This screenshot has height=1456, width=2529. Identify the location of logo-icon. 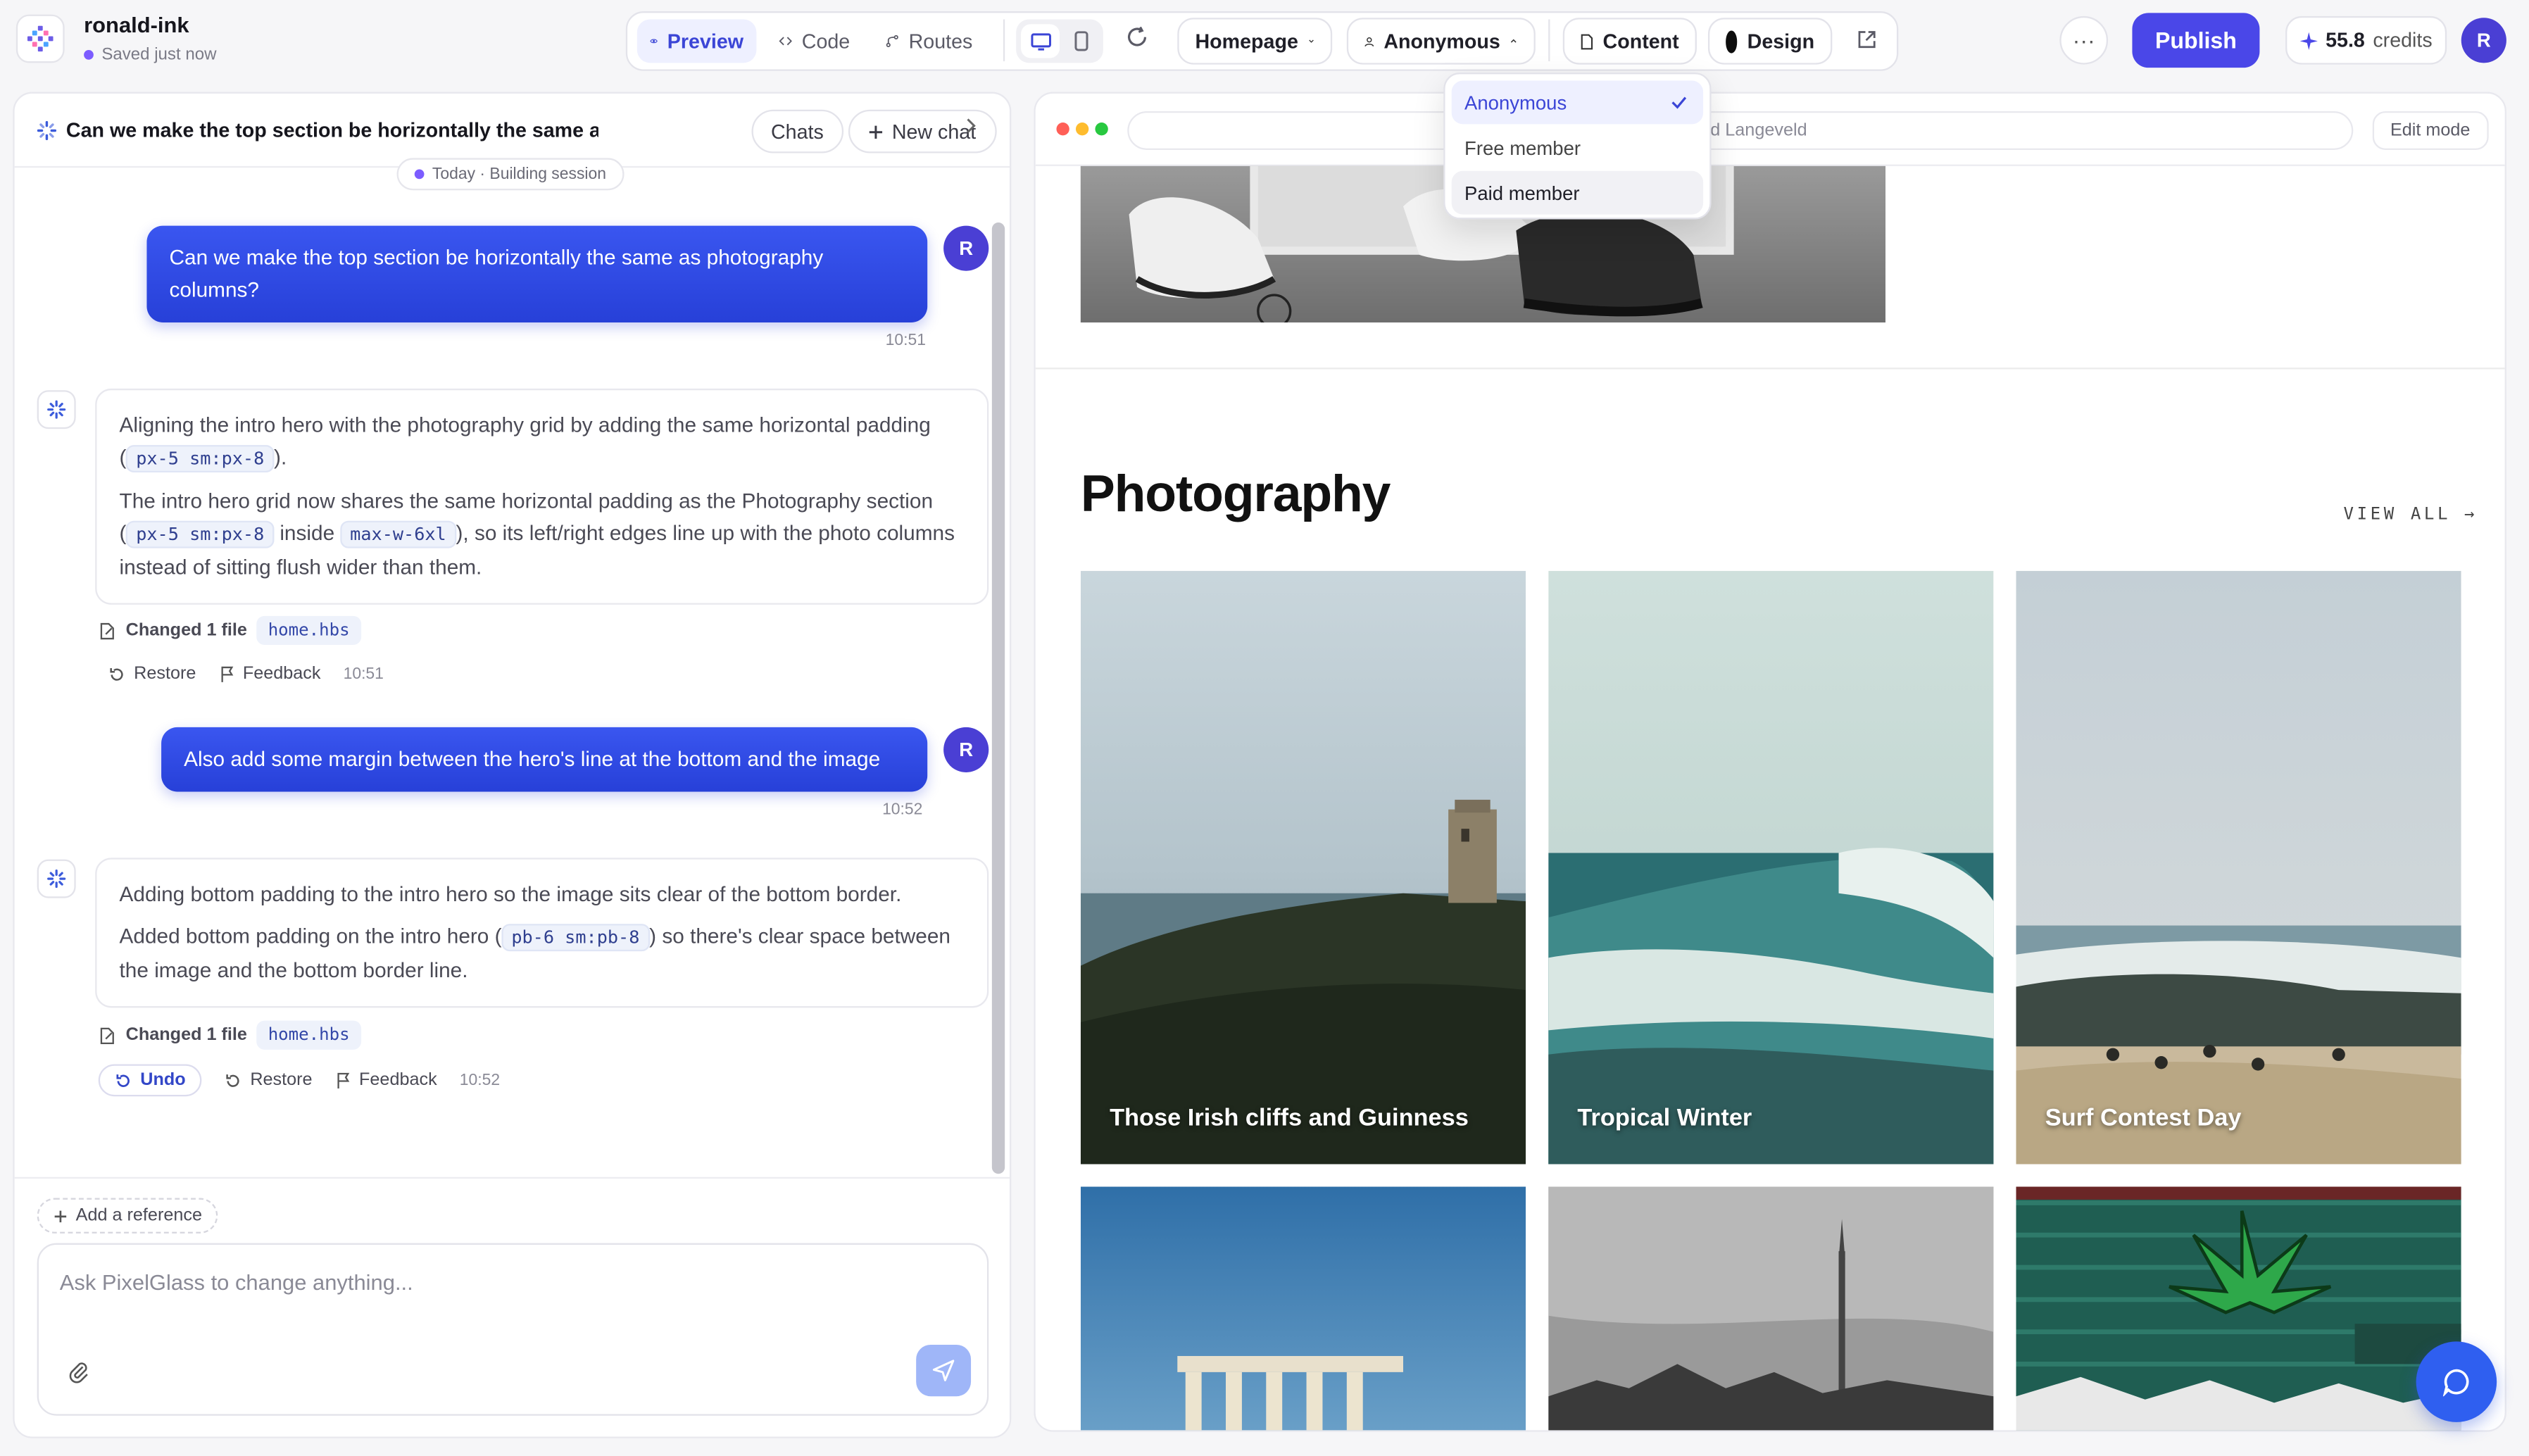
(40, 38).